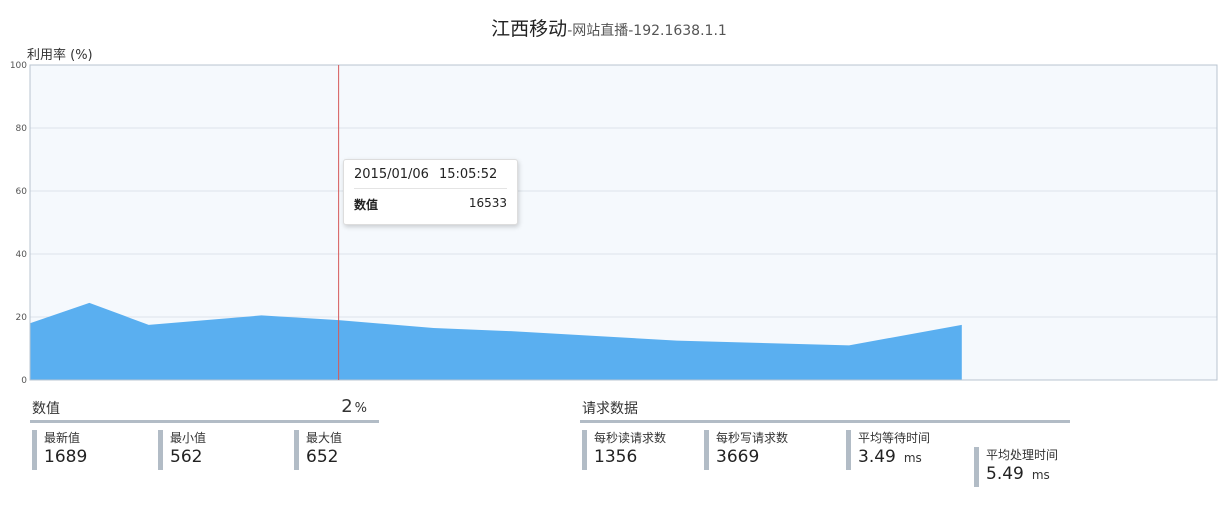 This screenshot has height=507, width=1218. I want to click on metric-latest-value: 1689, so click(66, 457).